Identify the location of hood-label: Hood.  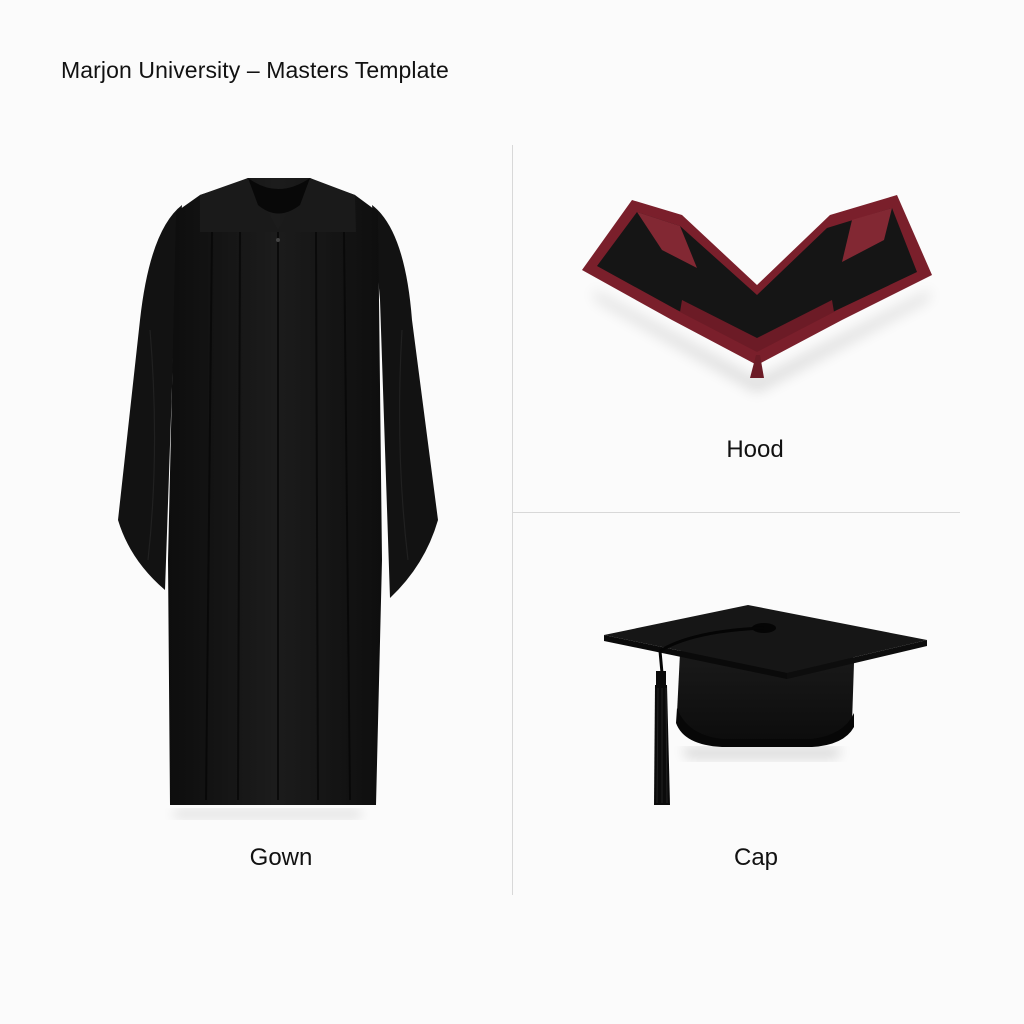
(755, 449).